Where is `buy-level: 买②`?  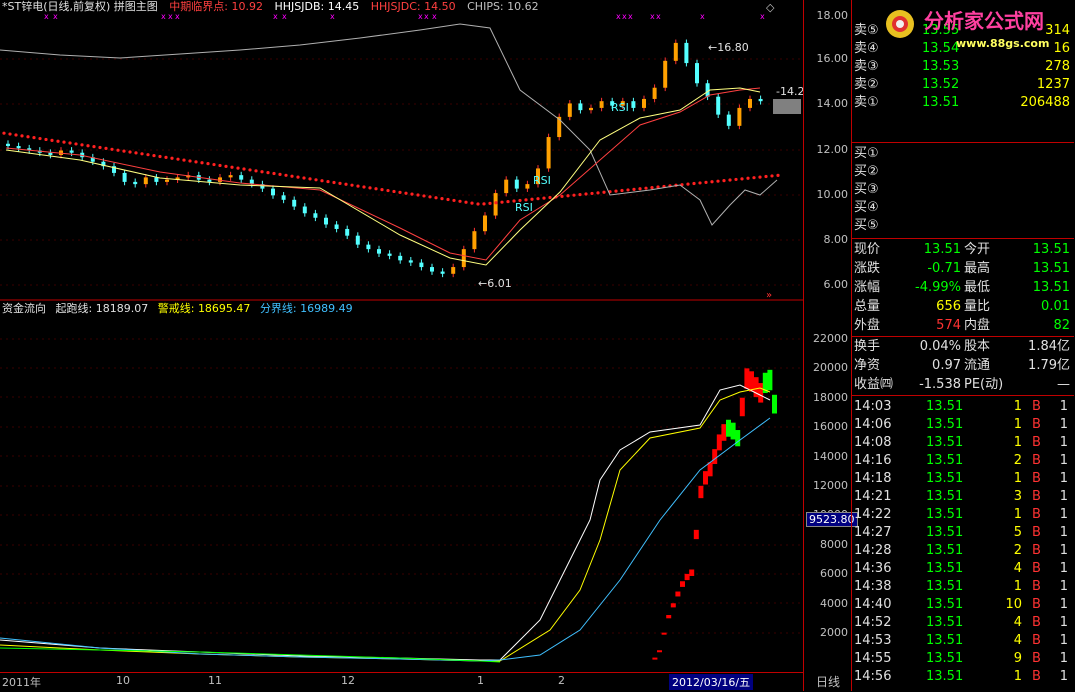
buy-level: 买② is located at coordinates (963, 172).